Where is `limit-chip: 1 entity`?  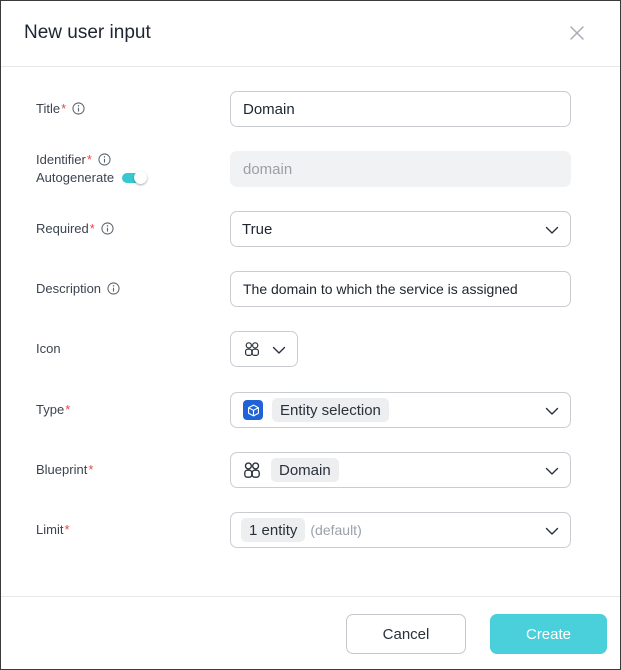
limit-chip: 1 entity is located at coordinates (273, 530).